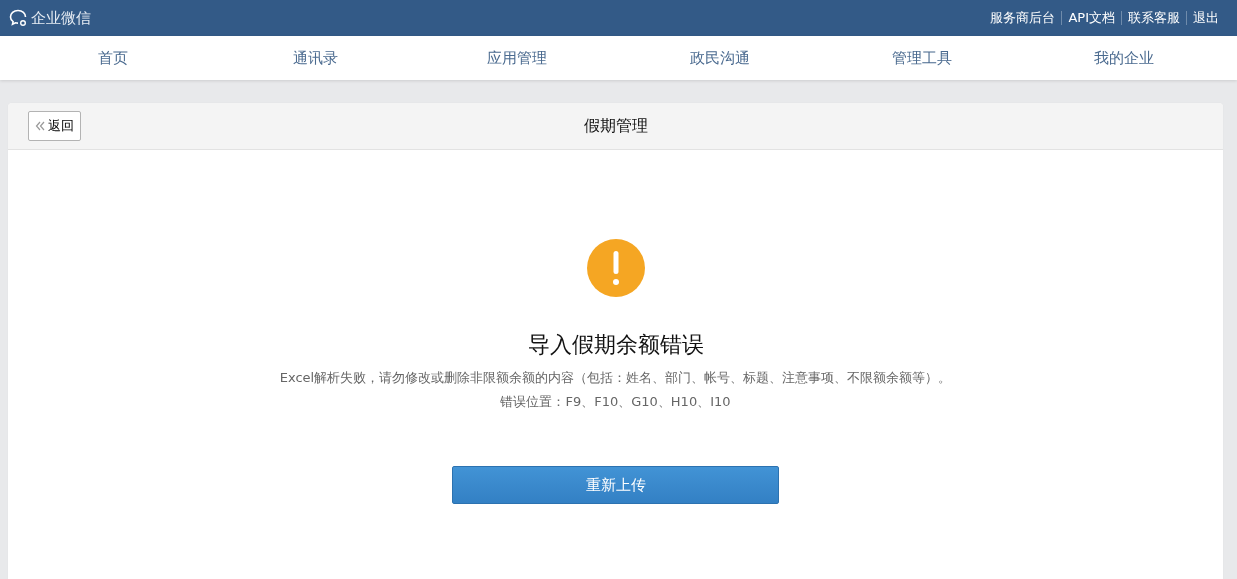 Image resolution: width=1237 pixels, height=579 pixels. What do you see at coordinates (719, 58) in the screenshot?
I see `nav-tab: 政民沟通` at bounding box center [719, 58].